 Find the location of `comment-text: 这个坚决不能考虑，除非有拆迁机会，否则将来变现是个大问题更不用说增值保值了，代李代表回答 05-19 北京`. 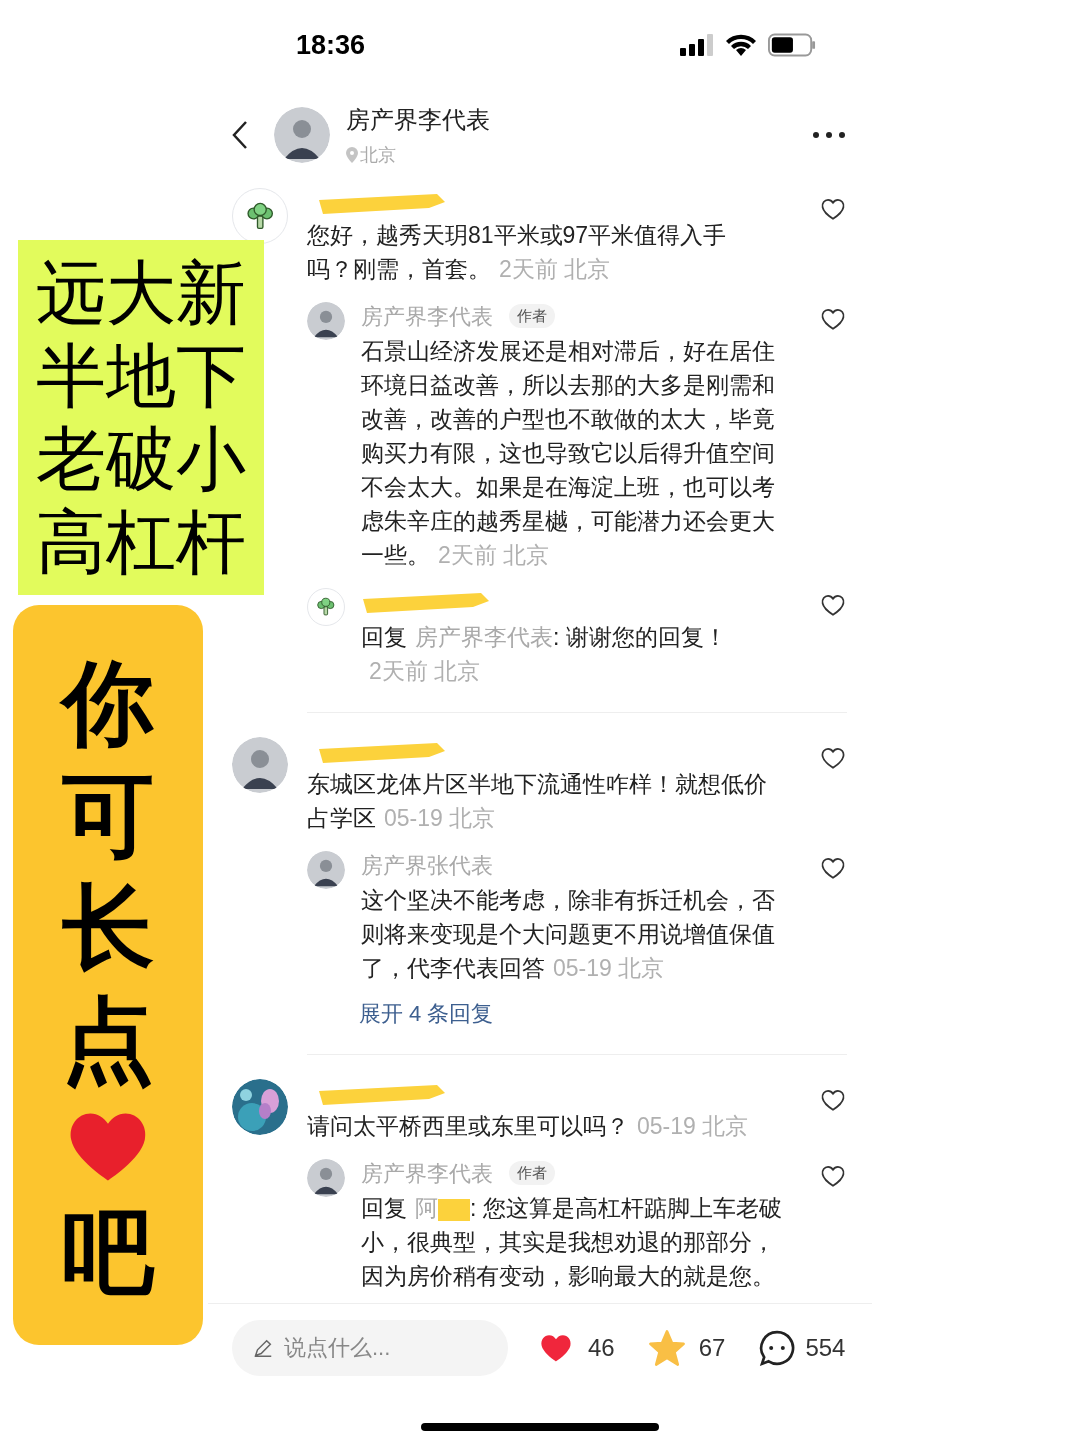

comment-text: 这个坚决不能考虑，除非有拆迁机会，否则将来变现是个大问题更不用说增值保值了，代李代表回答 05-19 北京 is located at coordinates (568, 934).